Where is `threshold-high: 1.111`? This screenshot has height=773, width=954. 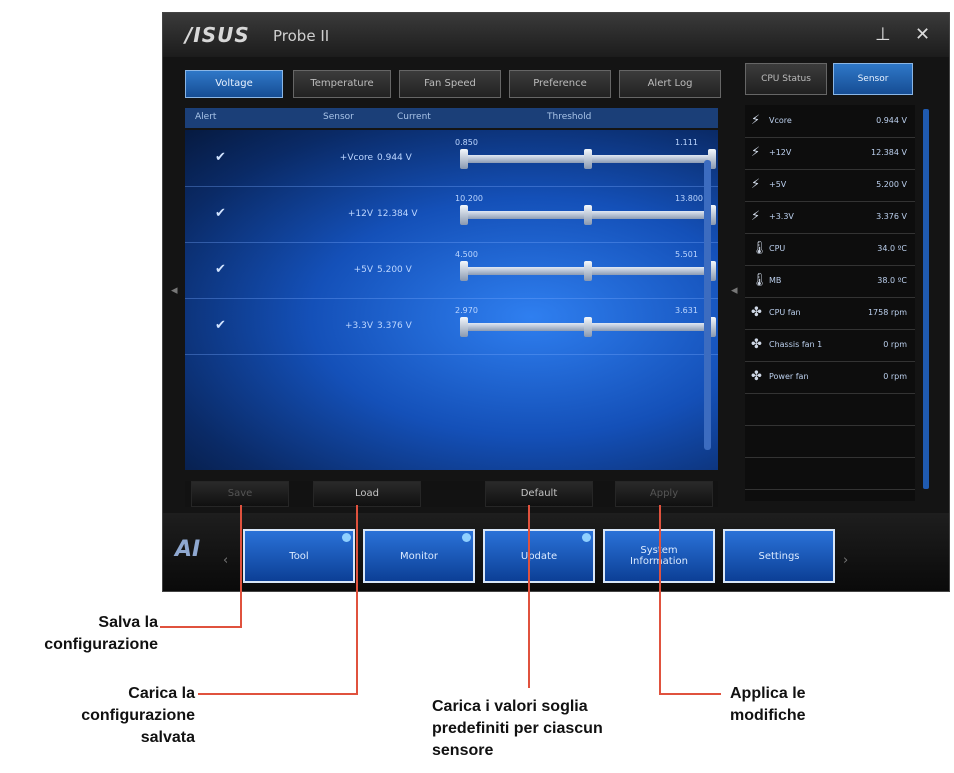 threshold-high: 1.111 is located at coordinates (686, 142).